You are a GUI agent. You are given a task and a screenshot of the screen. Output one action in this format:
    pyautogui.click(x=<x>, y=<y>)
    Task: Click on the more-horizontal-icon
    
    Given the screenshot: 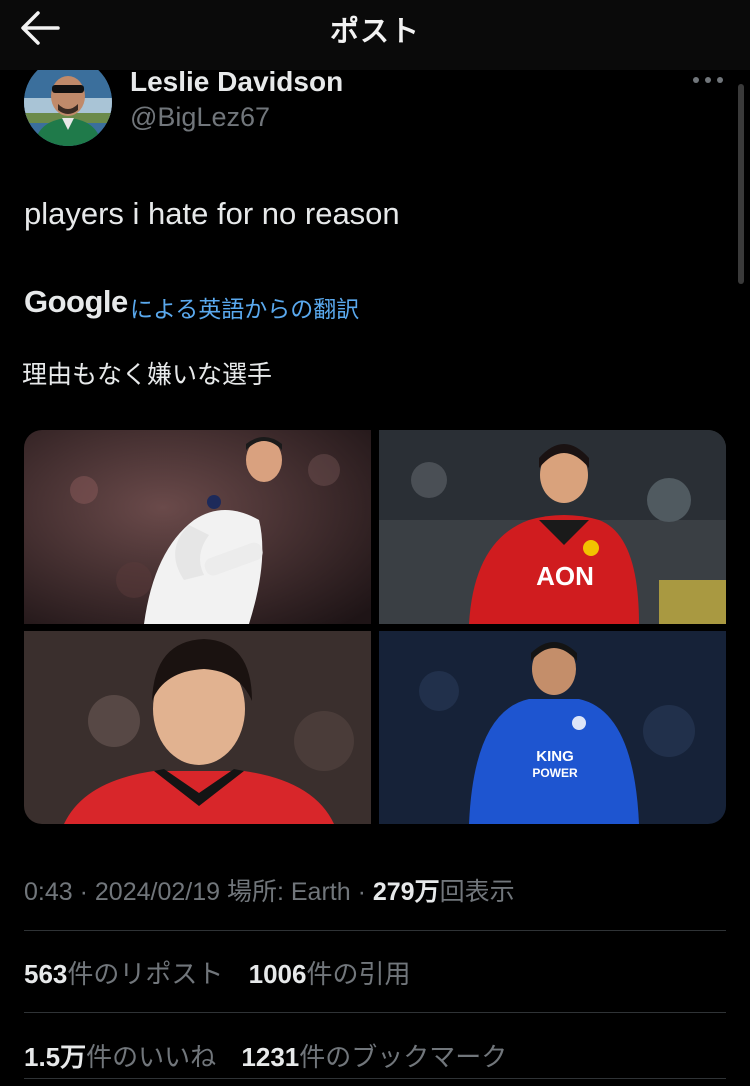 What is the action you would take?
    pyautogui.click(x=708, y=80)
    